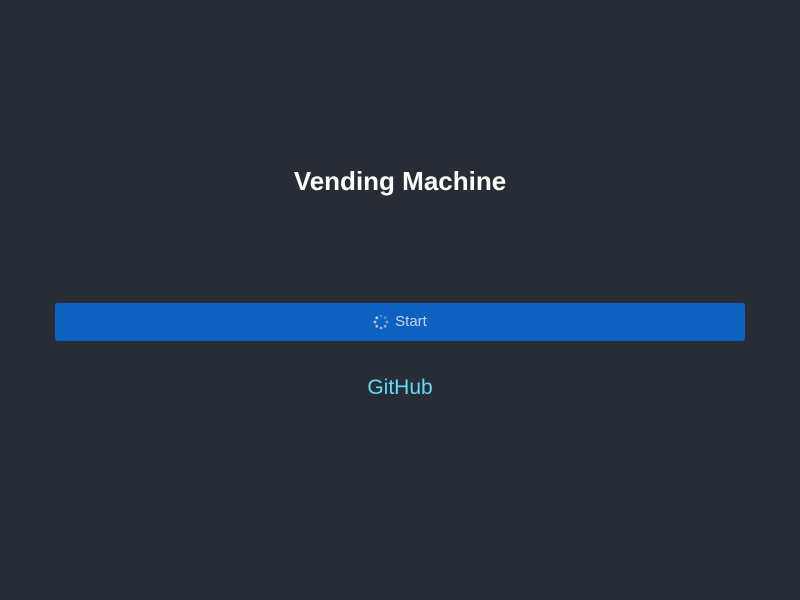 The image size is (800, 600). I want to click on start-button-label: Start, so click(411, 321).